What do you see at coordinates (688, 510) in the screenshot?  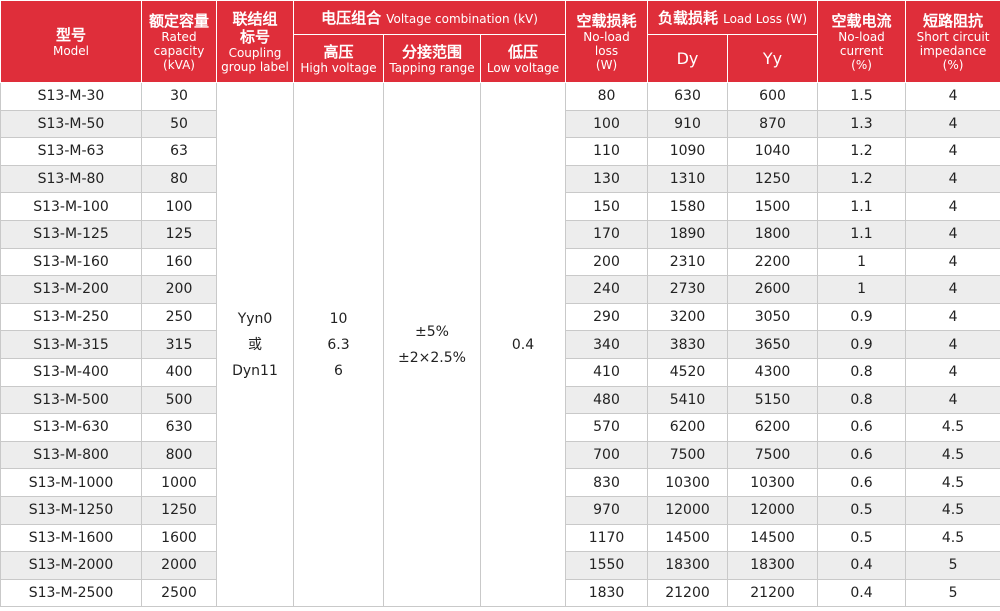 I see `cell-dy-loss: 12000` at bounding box center [688, 510].